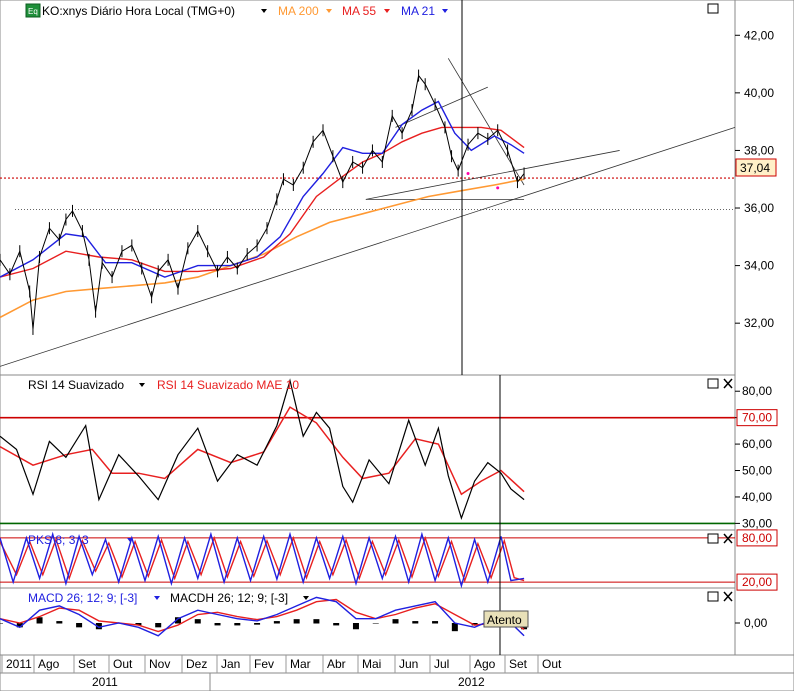 Image resolution: width=794 pixels, height=691 pixels. What do you see at coordinates (757, 418) in the screenshot?
I see `rsi-y-tick-label: 70,00` at bounding box center [757, 418].